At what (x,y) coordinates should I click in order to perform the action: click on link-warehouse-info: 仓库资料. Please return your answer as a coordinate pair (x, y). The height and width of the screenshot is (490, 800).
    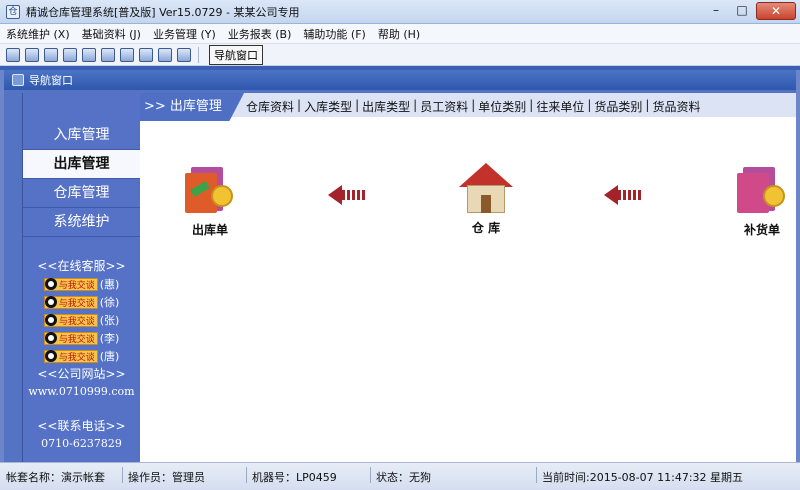
    Looking at the image, I should click on (270, 106).